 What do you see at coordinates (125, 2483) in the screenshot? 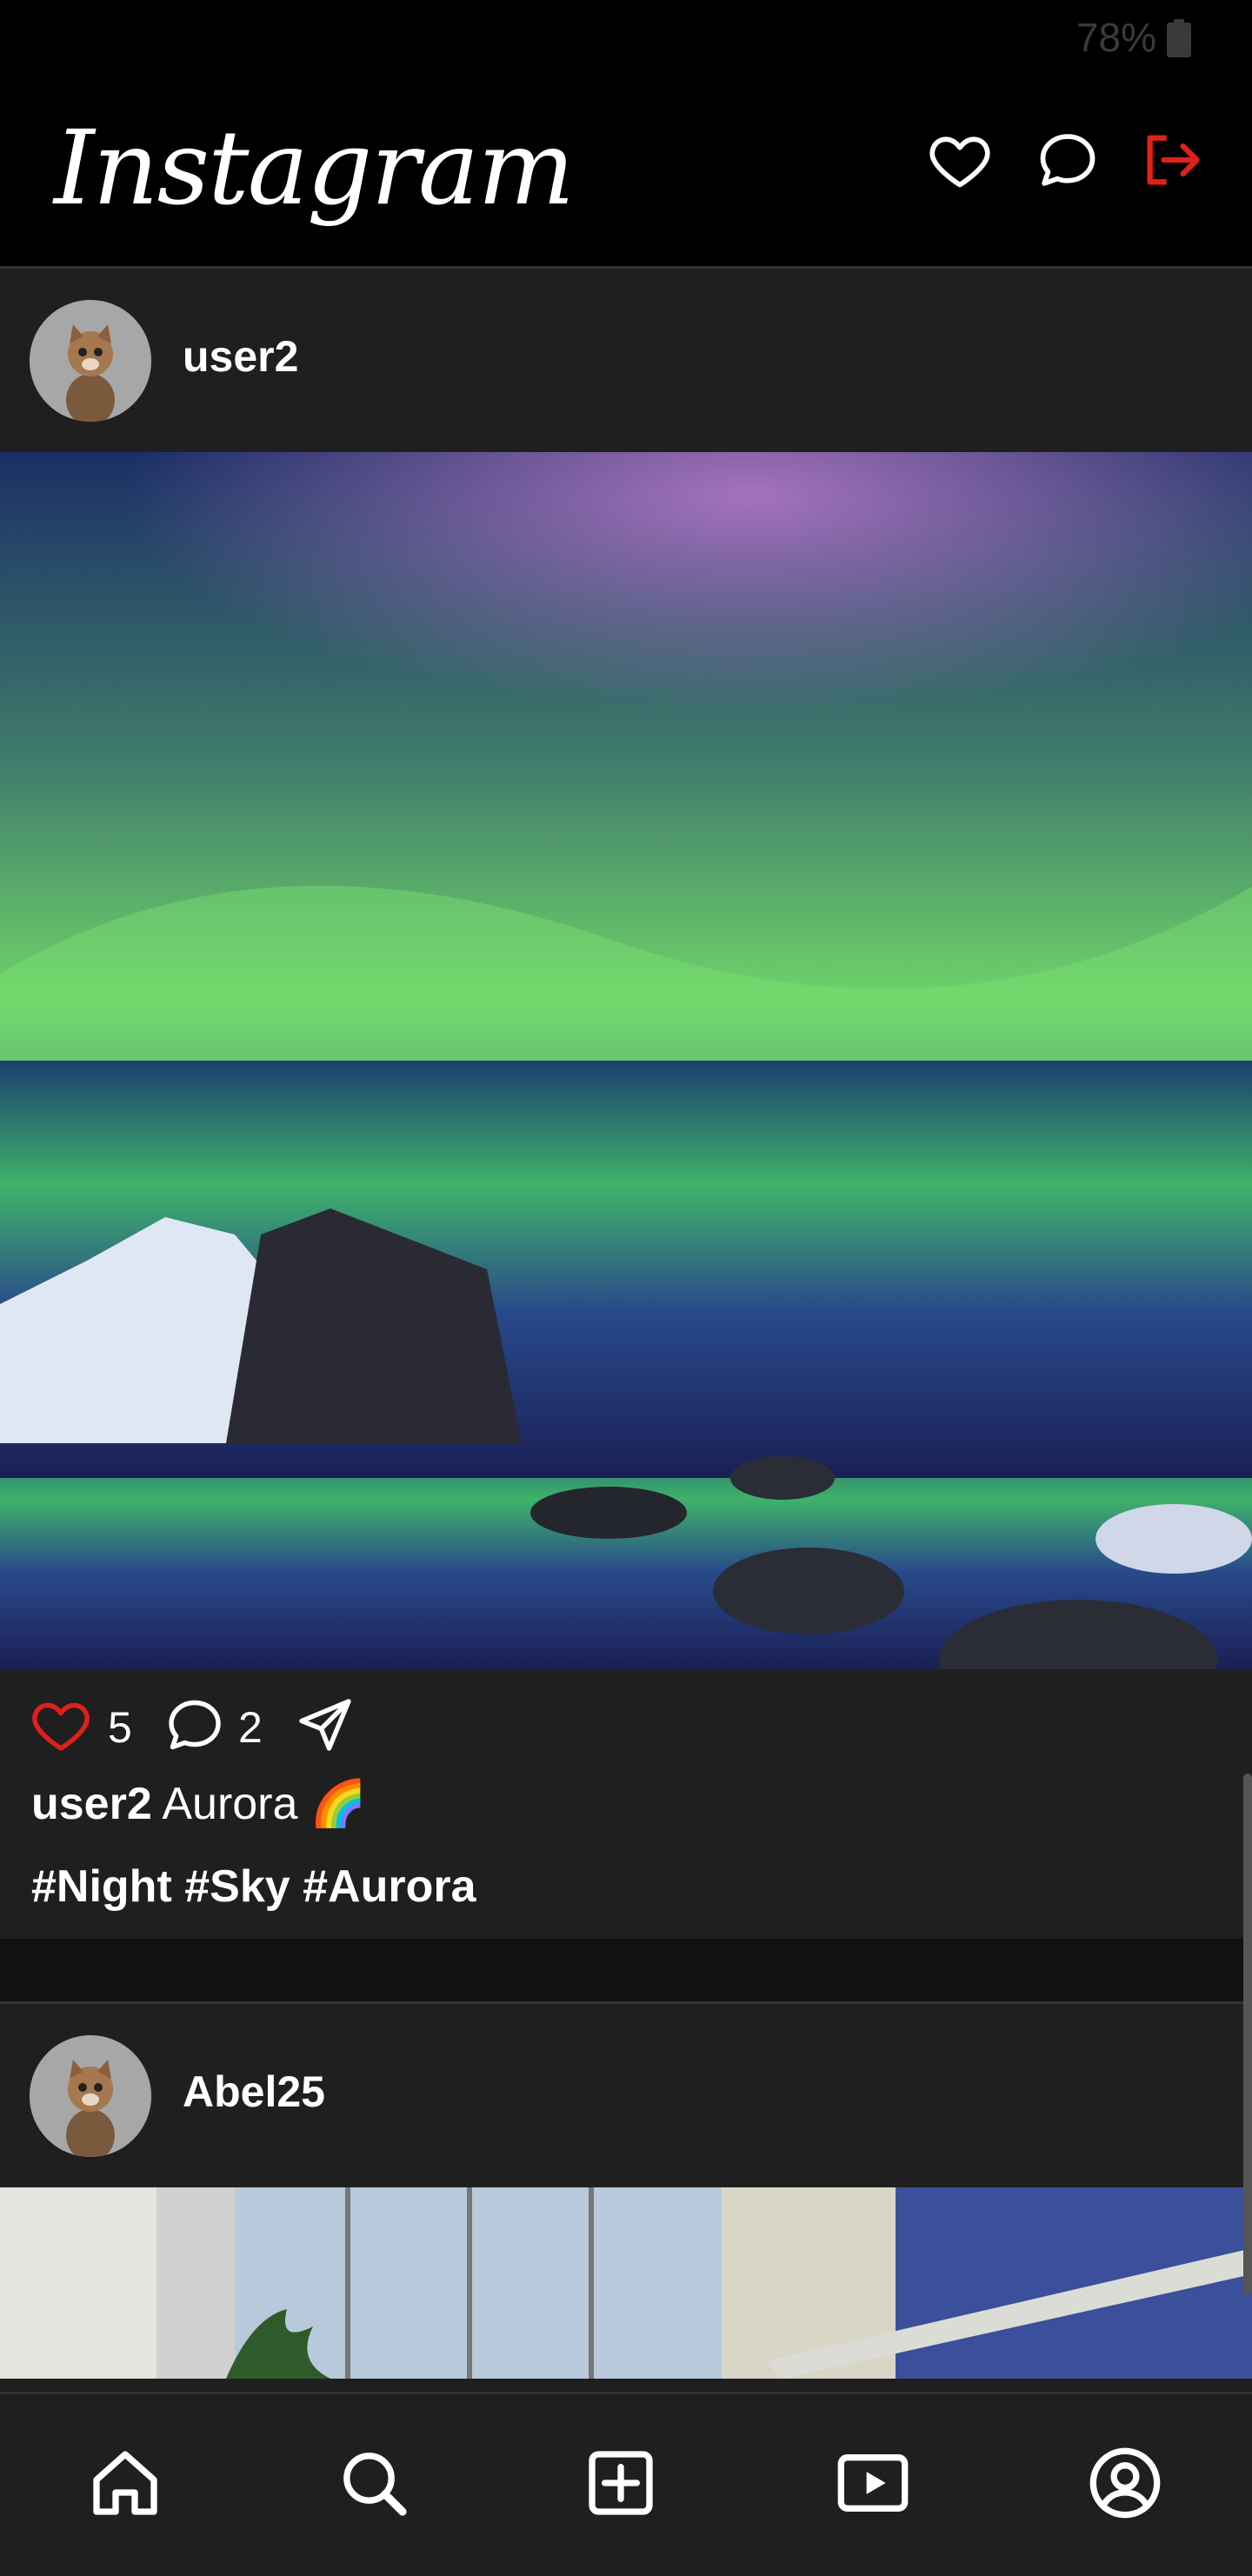
I see `home-icon` at bounding box center [125, 2483].